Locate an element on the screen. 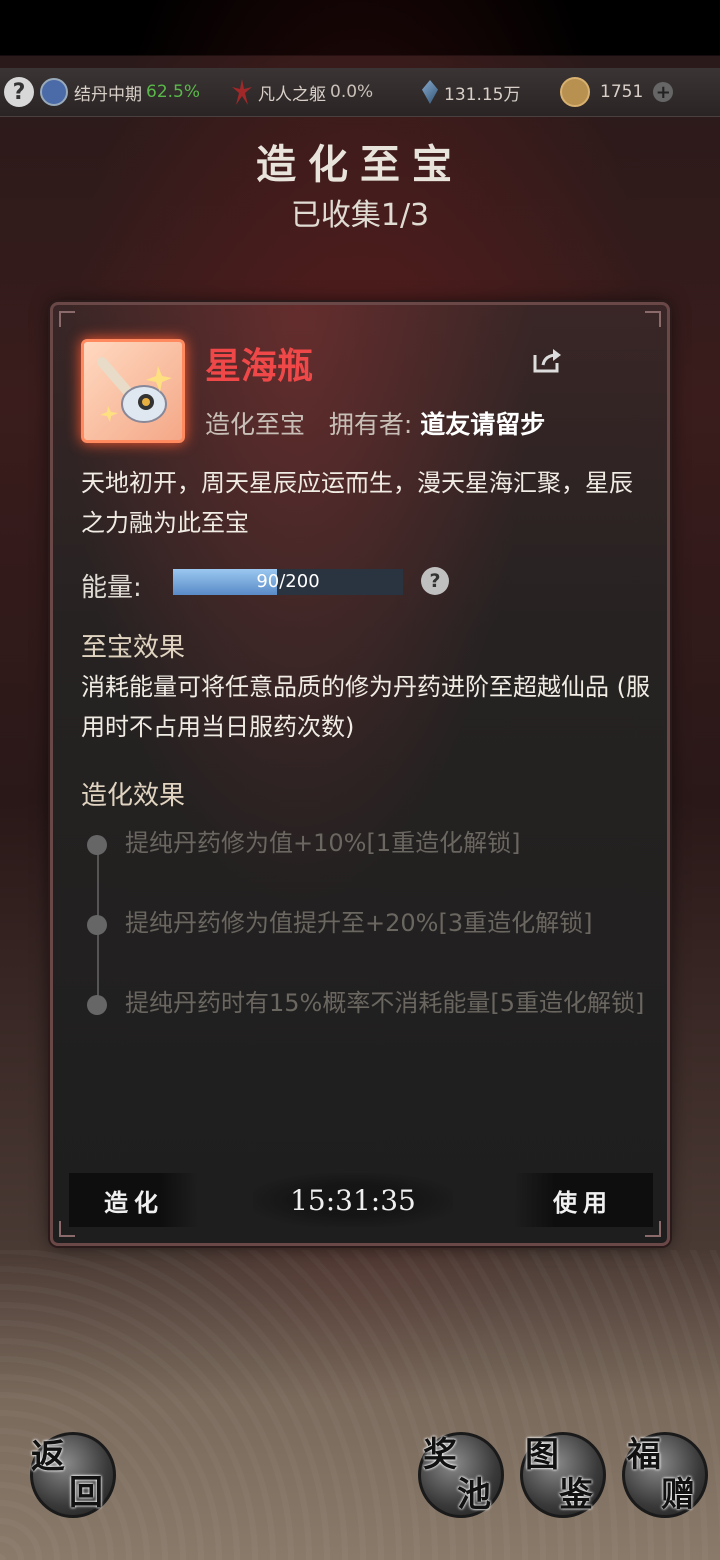 The width and height of the screenshot is (720, 1560). use-button: 使用 is located at coordinates (583, 1200).